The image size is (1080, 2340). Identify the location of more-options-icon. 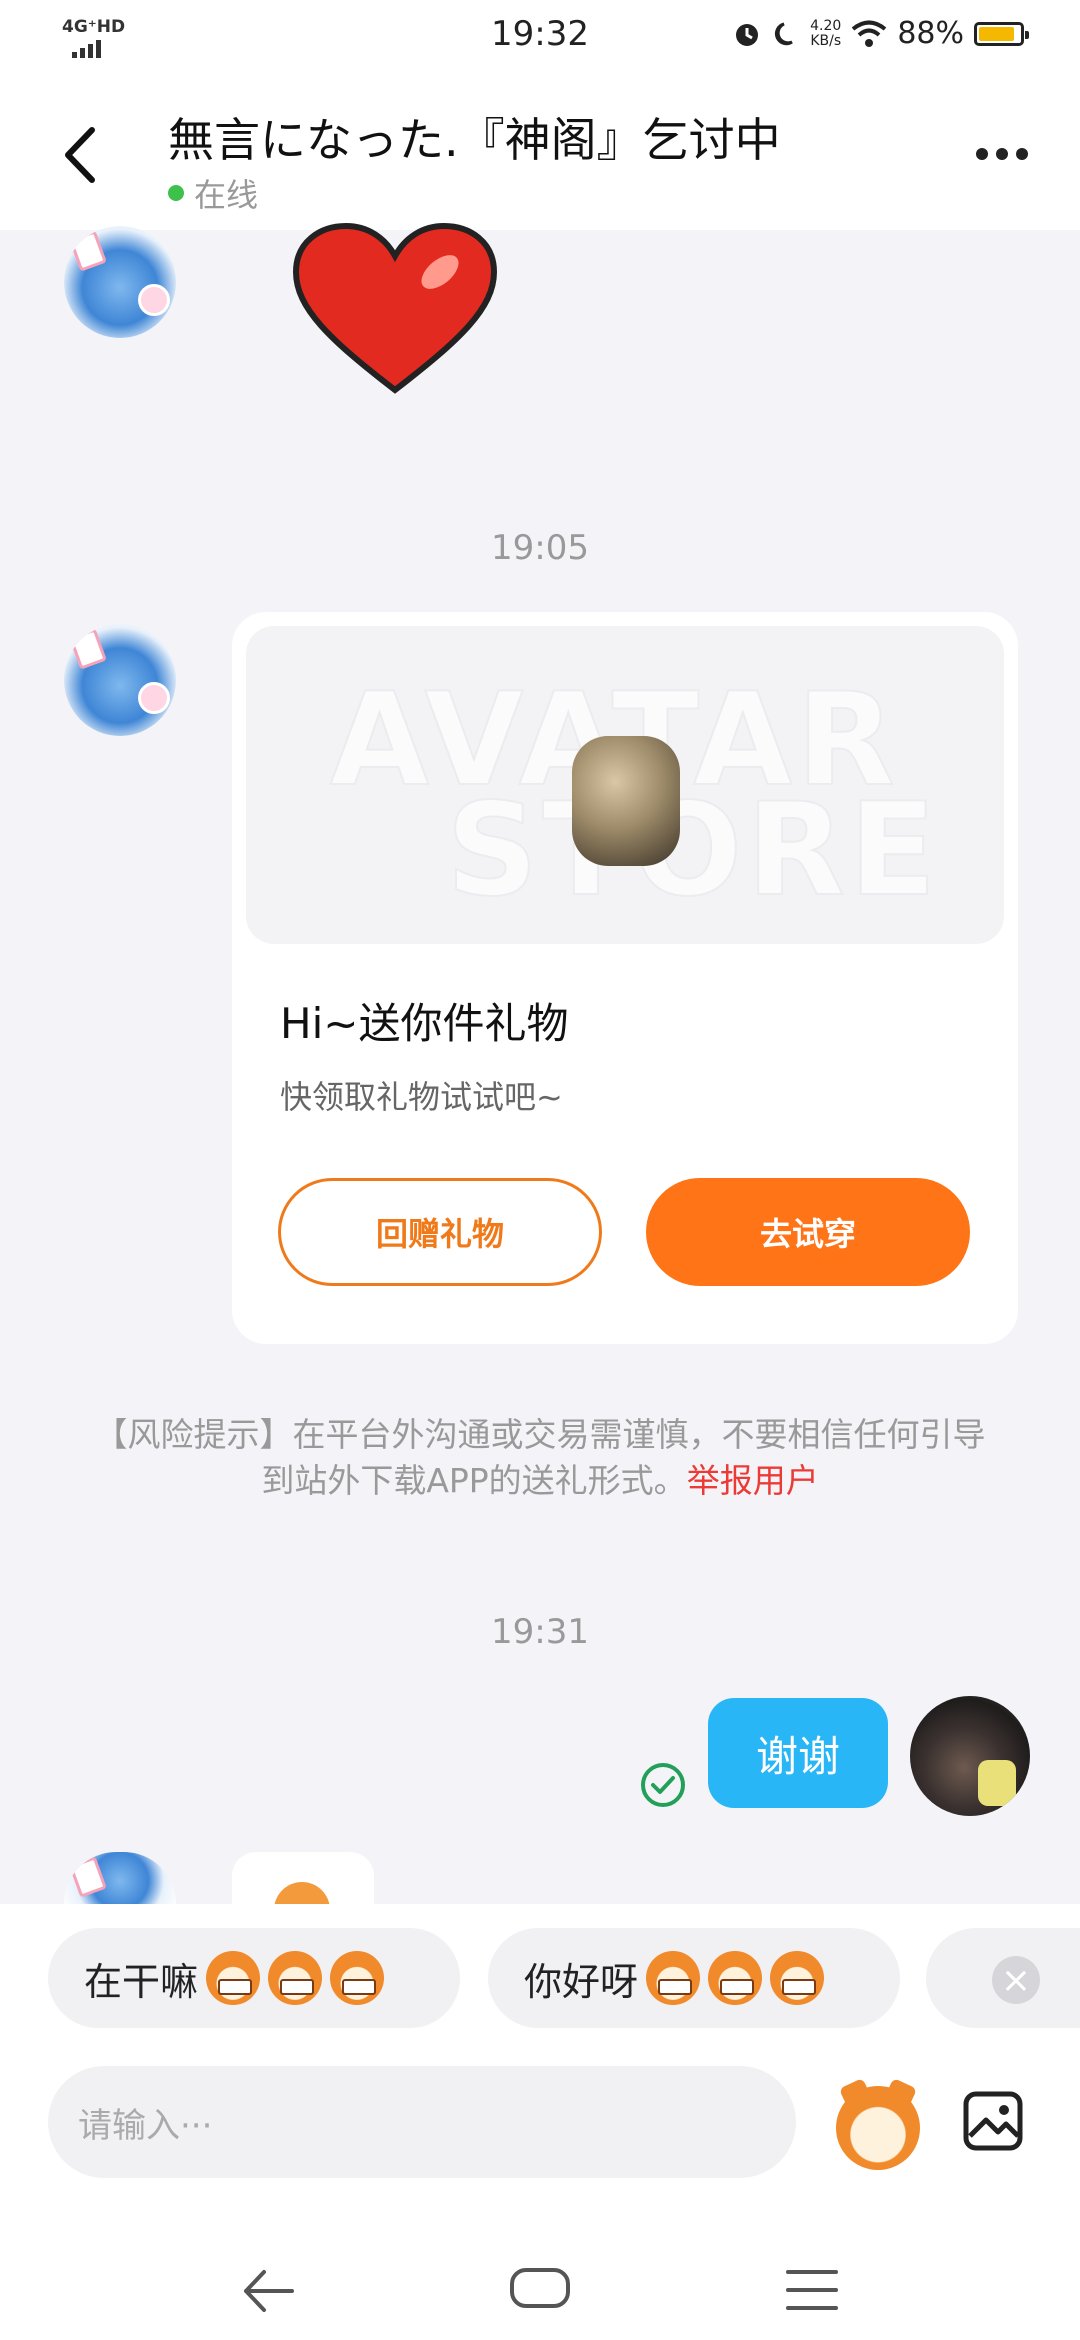
(1002, 154).